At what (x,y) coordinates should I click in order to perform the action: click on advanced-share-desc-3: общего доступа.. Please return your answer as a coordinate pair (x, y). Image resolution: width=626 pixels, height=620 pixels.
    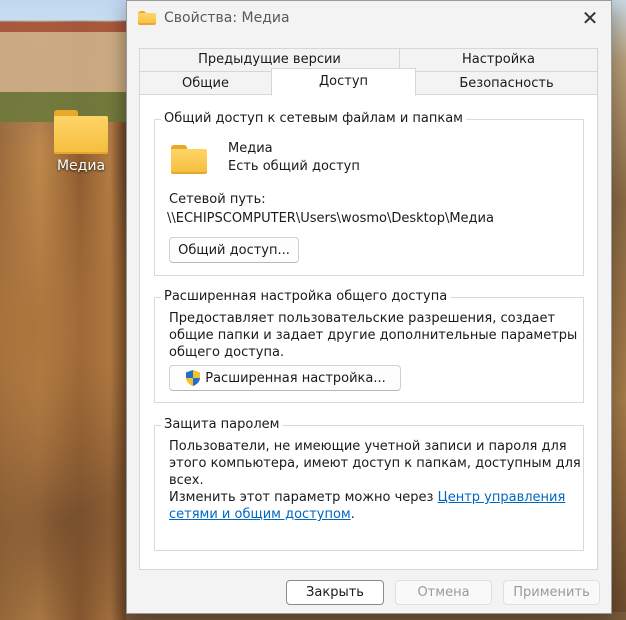
    Looking at the image, I should click on (227, 352).